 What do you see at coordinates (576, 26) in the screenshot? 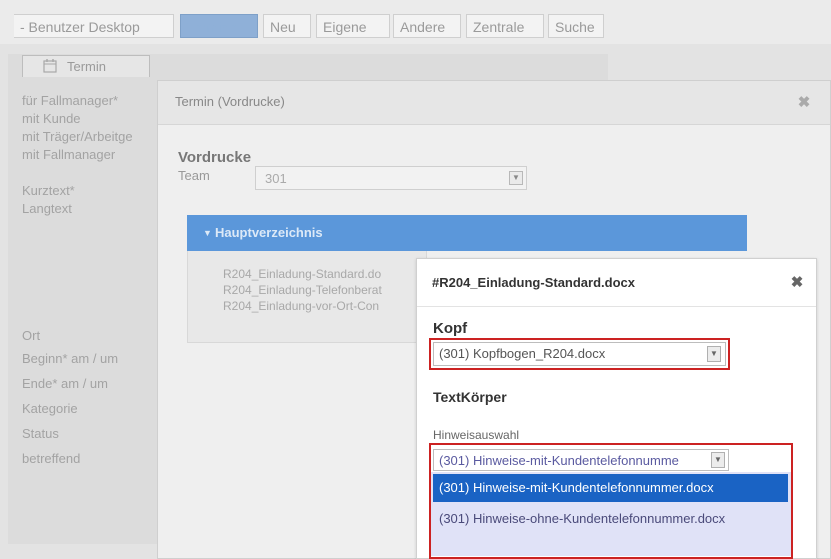
I see `tab-suche: Suche` at bounding box center [576, 26].